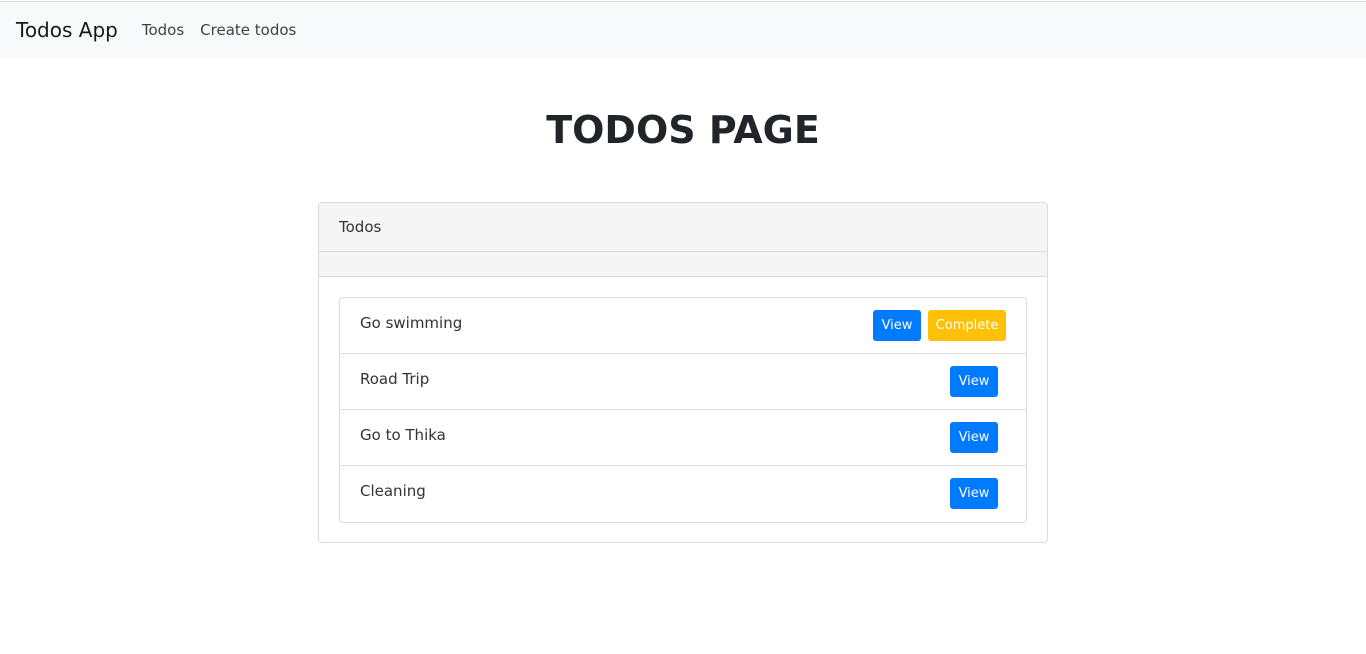  What do you see at coordinates (67, 30) in the screenshot?
I see `navbar-brand: Todos App` at bounding box center [67, 30].